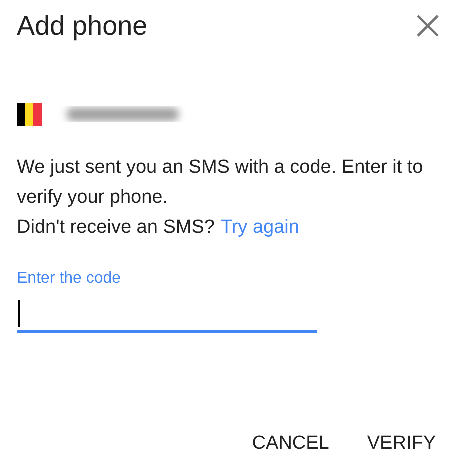 Image resolution: width=455 pixels, height=470 pixels. I want to click on code-input-field, so click(167, 315).